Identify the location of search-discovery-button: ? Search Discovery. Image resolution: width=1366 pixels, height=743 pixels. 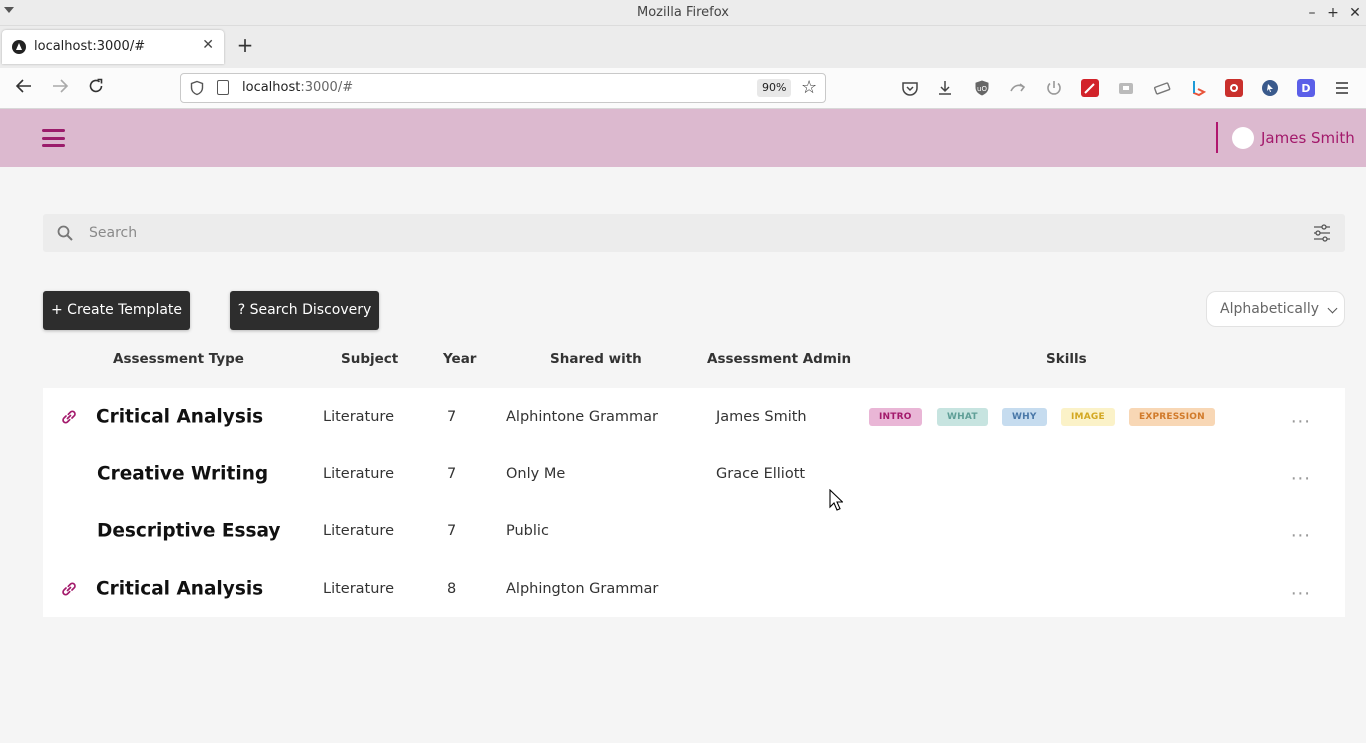
(304, 310).